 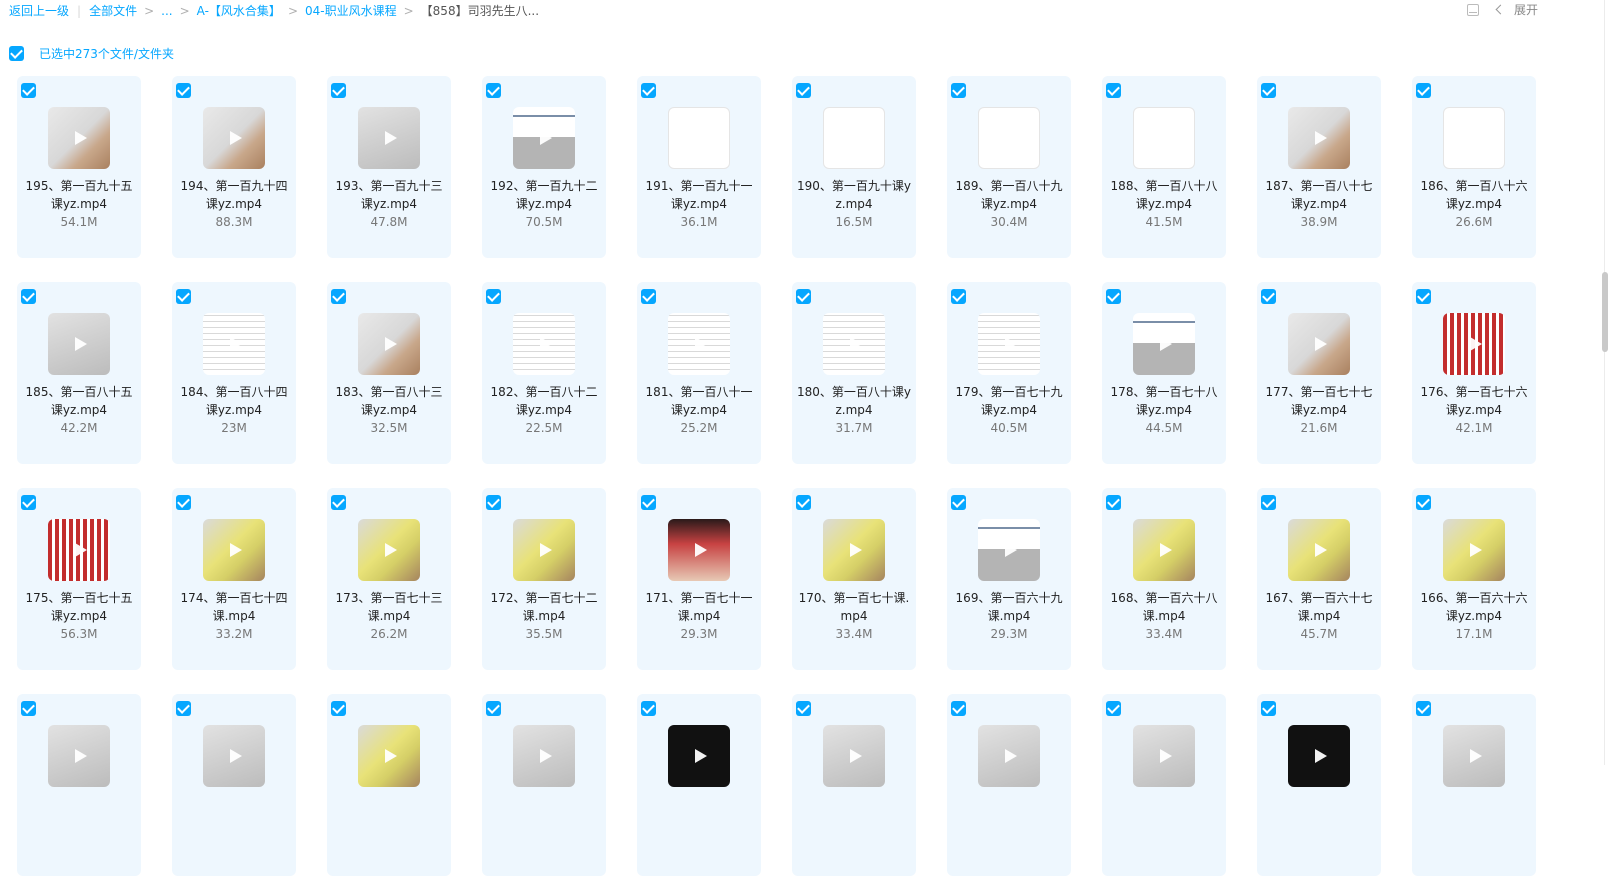 I want to click on file-card: 166、第一百六十六课yz.mp4 17.1M, so click(x=1474, y=579).